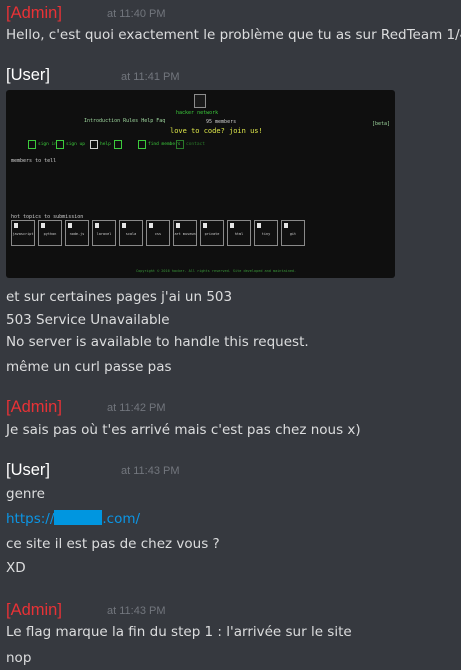 This screenshot has height=670, width=461. I want to click on timestamp: at 11:42 PM, so click(136, 408).